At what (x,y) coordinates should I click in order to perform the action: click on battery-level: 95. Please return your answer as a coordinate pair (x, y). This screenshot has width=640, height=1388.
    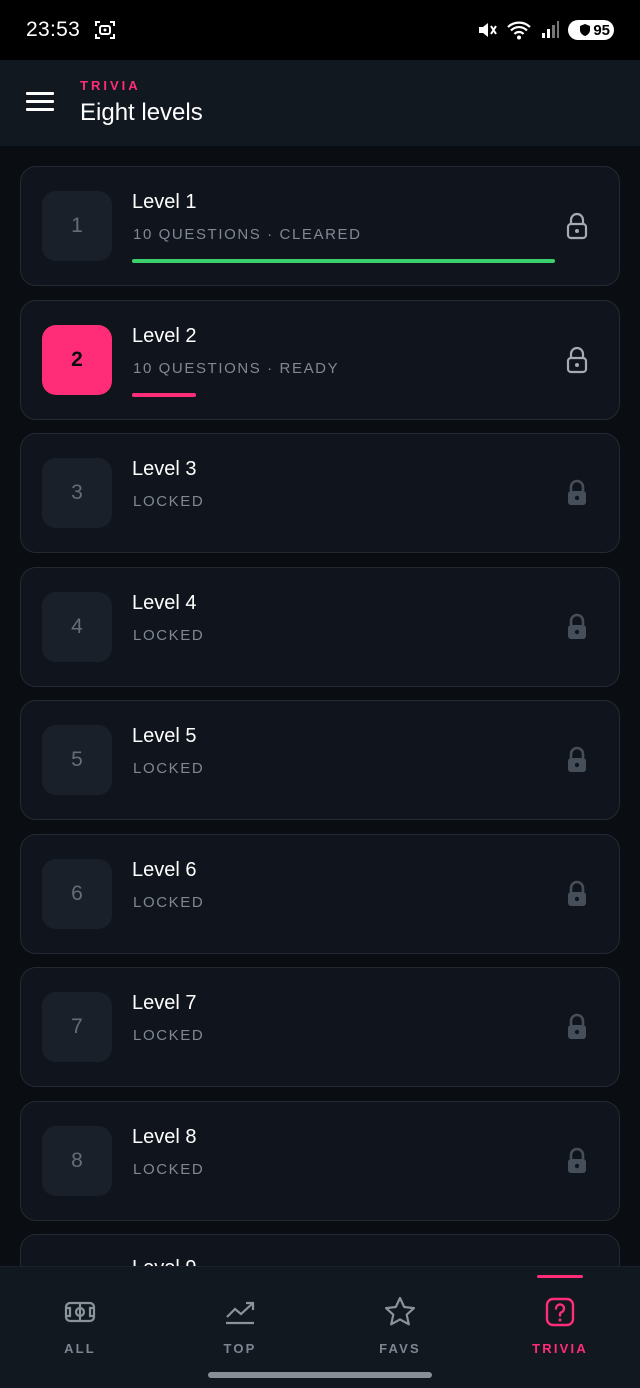
    Looking at the image, I should click on (601, 30).